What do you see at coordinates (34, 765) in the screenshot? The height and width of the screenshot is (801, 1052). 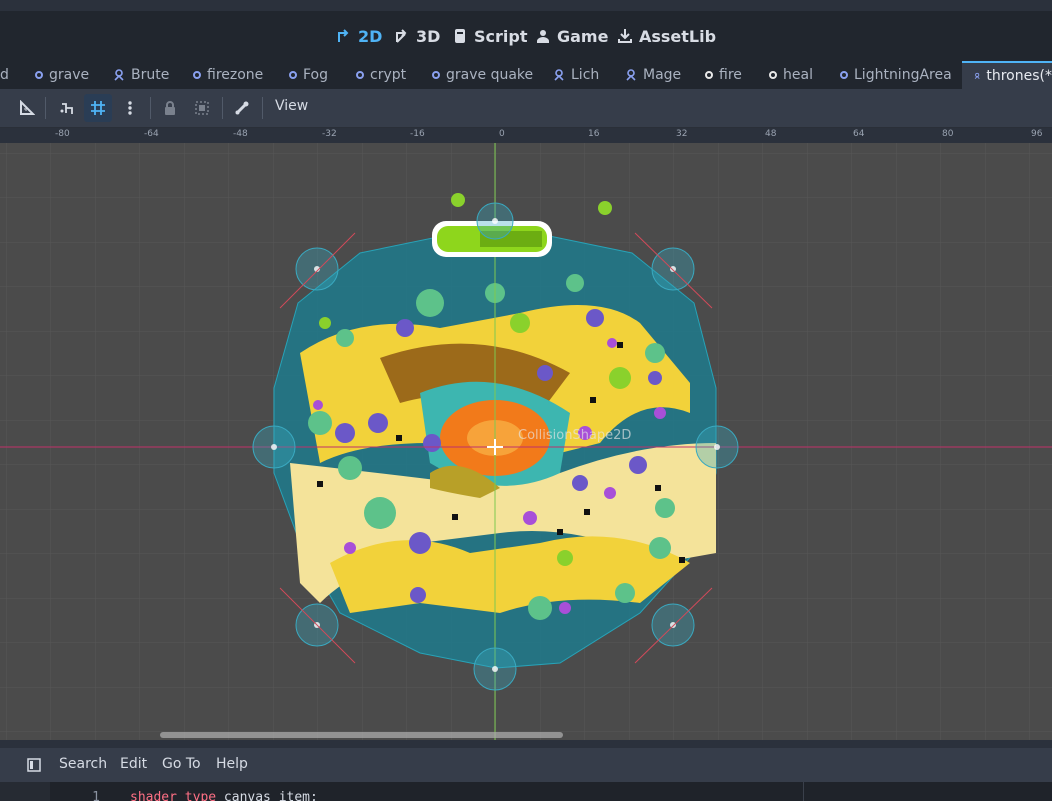 I see `toggle-scripts-panel-icon` at bounding box center [34, 765].